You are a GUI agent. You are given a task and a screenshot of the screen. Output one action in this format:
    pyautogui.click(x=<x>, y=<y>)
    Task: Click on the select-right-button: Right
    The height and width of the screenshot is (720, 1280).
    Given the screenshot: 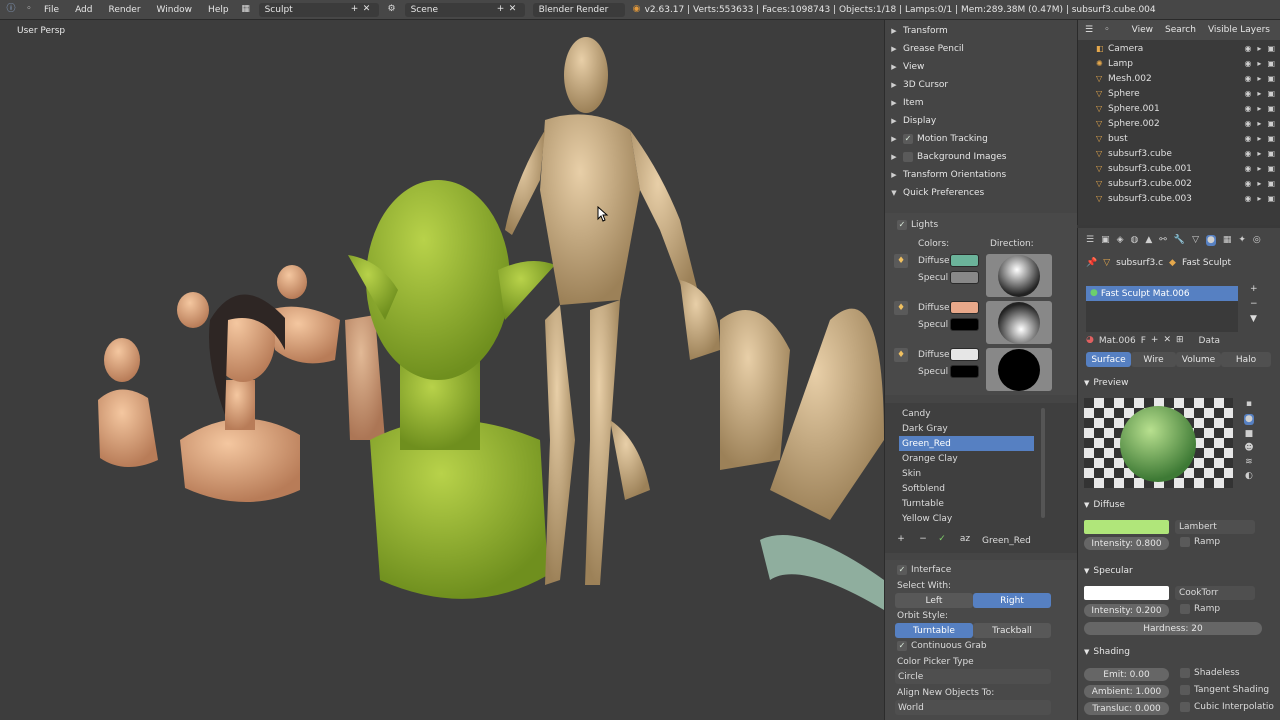 What is the action you would take?
    pyautogui.click(x=1012, y=600)
    